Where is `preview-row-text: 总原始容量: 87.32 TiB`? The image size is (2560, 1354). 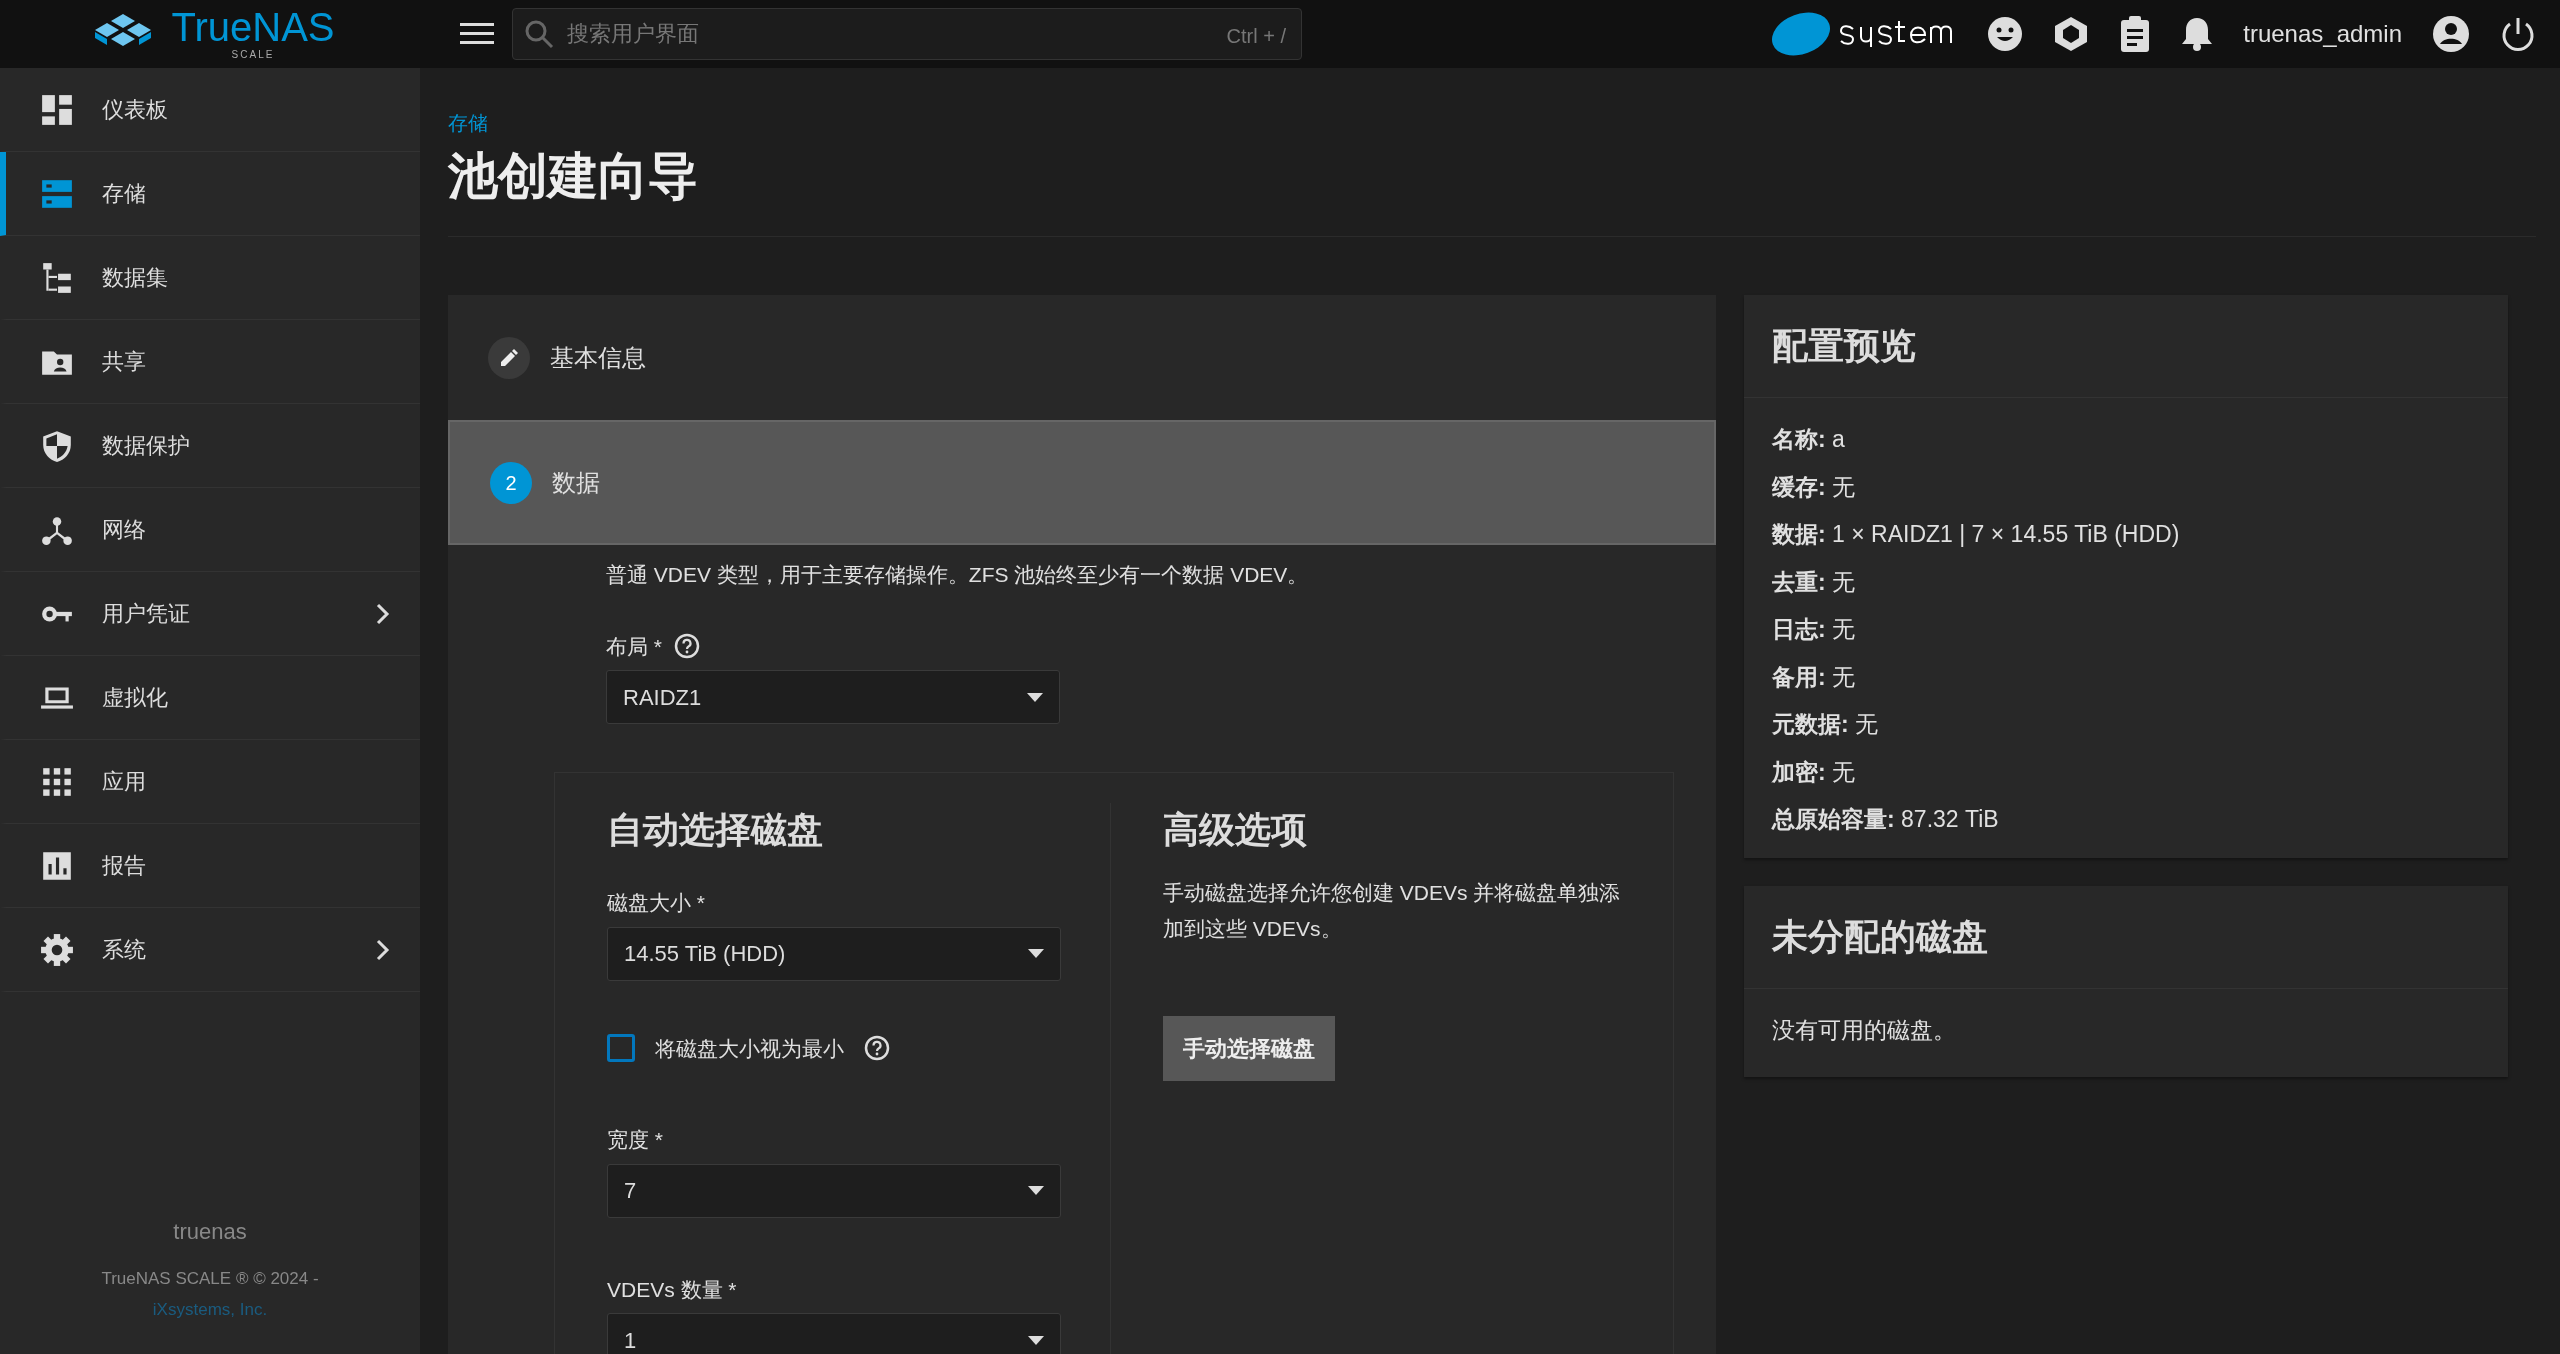 preview-row-text: 总原始容量: 87.32 TiB is located at coordinates (1886, 819).